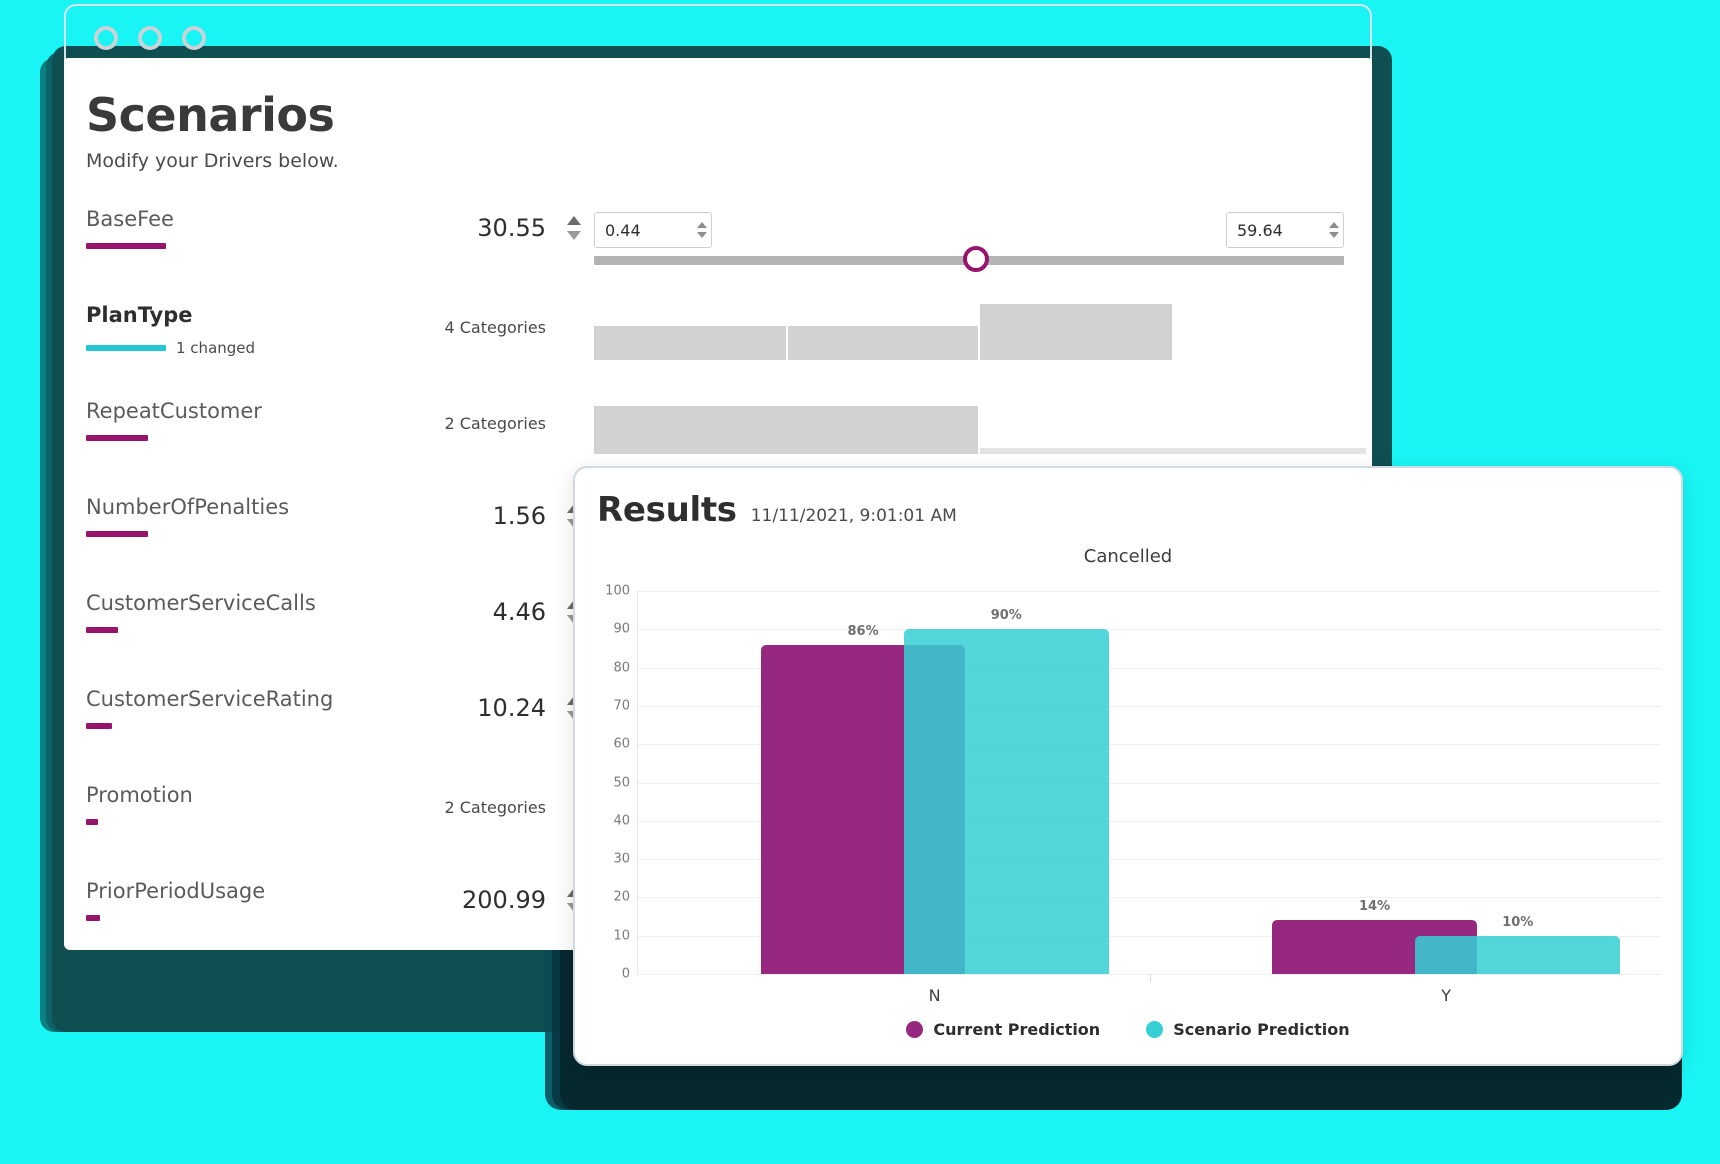 This screenshot has height=1164, width=1720. Describe the element at coordinates (702, 230) in the screenshot. I see `slider-min-stepper` at that location.